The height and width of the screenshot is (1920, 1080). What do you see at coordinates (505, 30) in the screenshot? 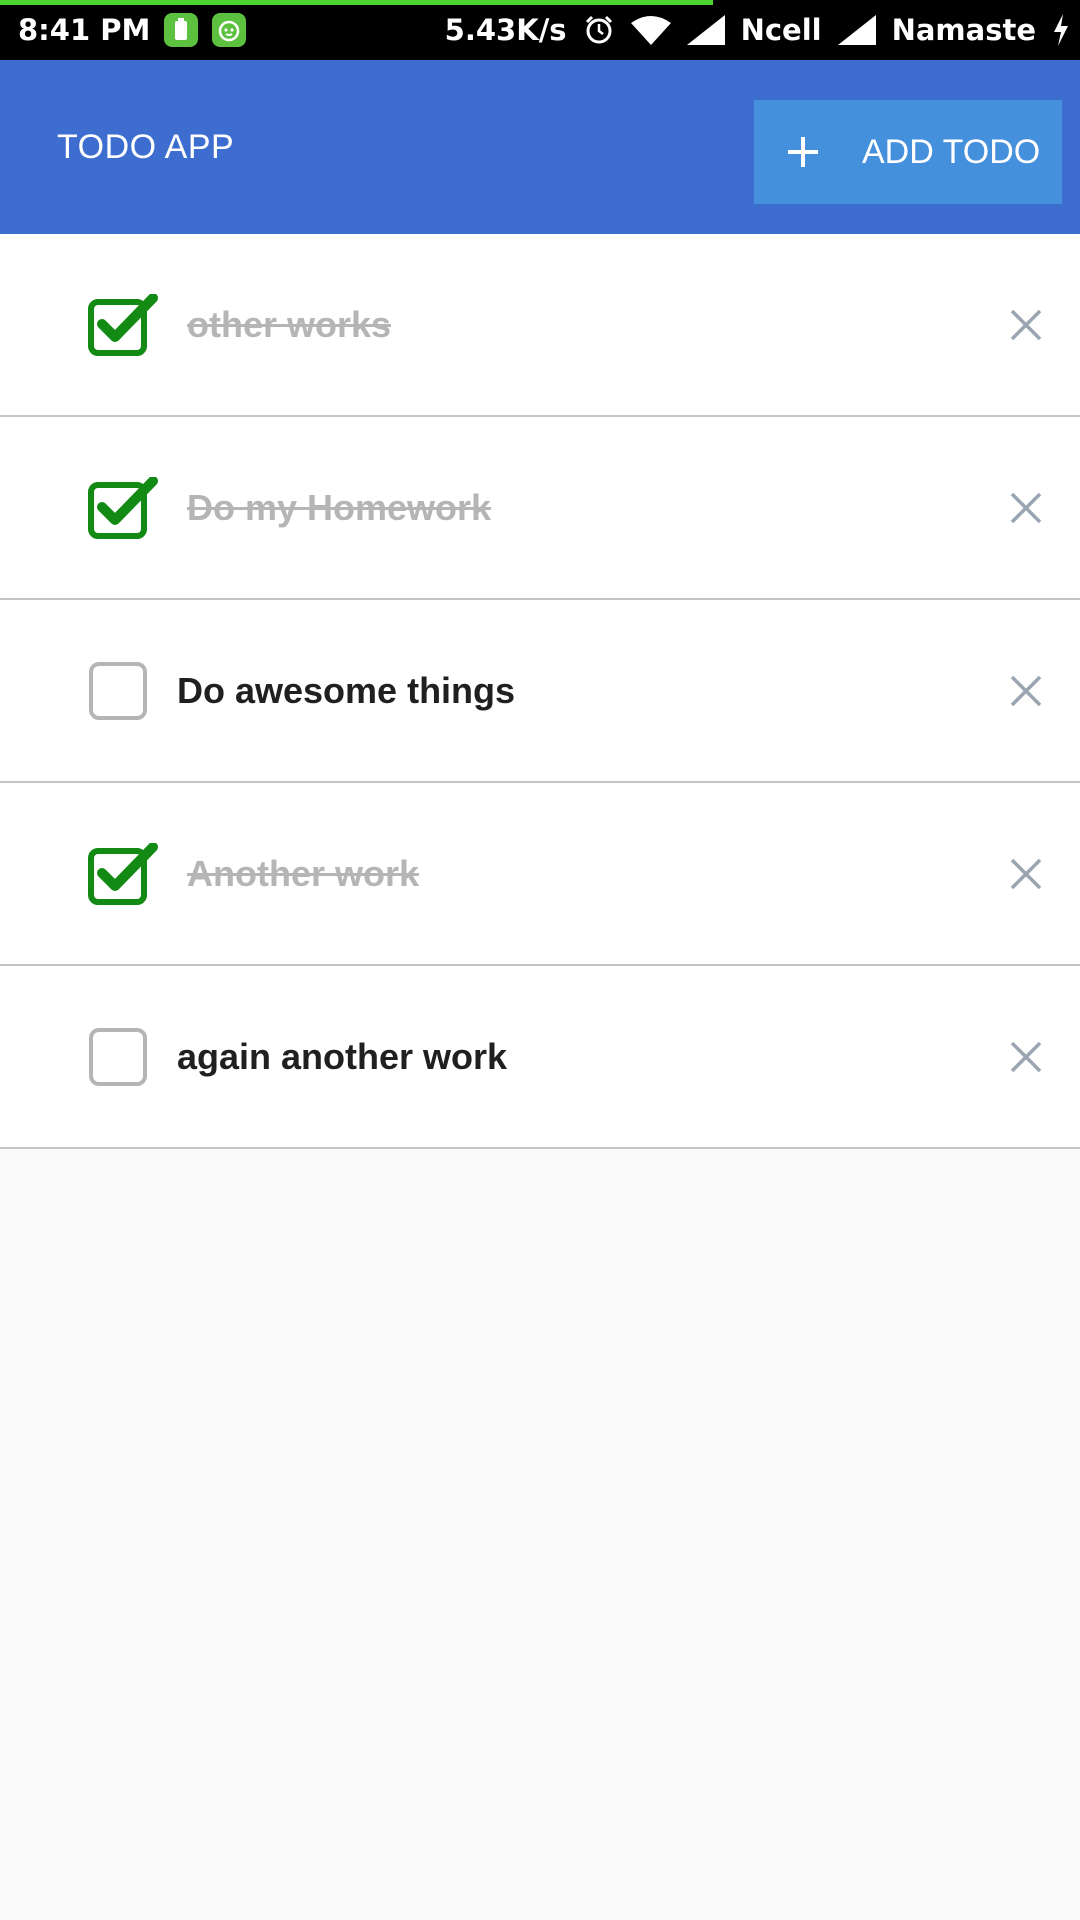
I see `network-speed: 5.43K/s` at bounding box center [505, 30].